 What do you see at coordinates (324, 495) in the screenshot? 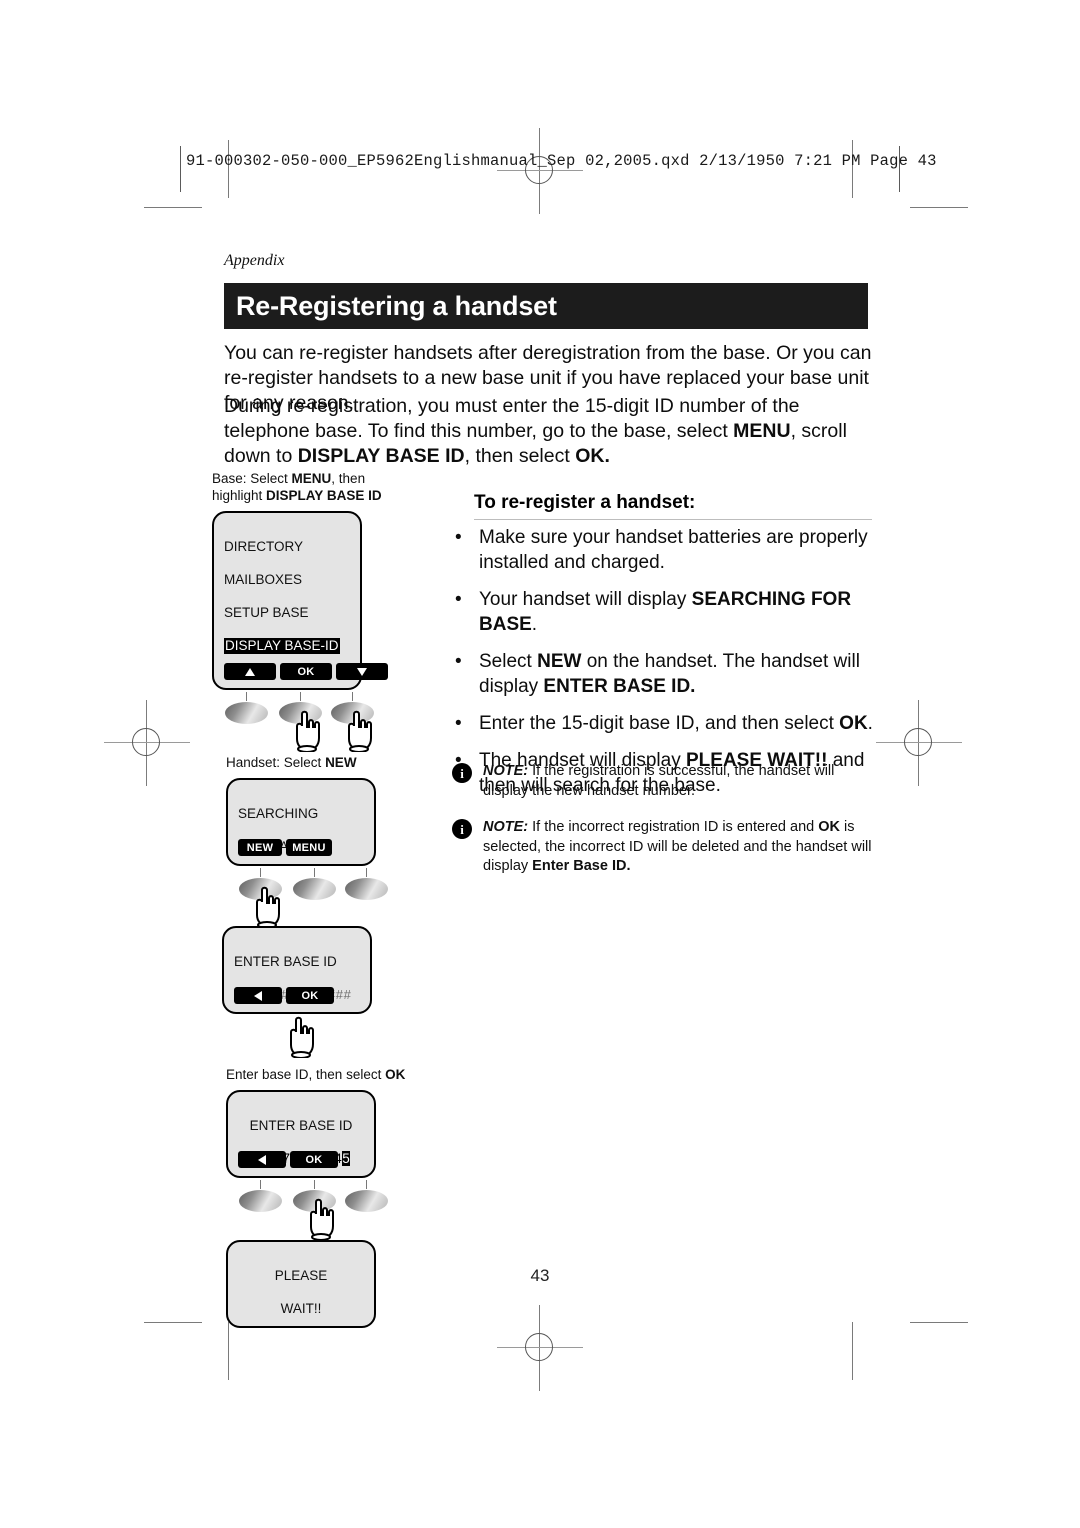
I see `caption-keyword-display-base-id: DISPLAY BASE ID` at bounding box center [324, 495].